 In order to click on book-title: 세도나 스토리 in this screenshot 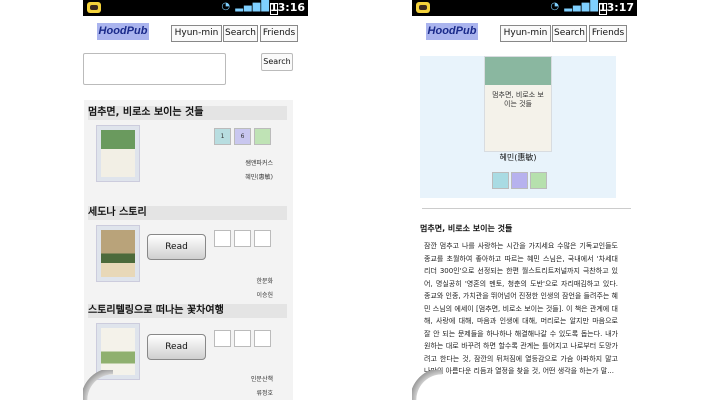, I will do `click(187, 213)`.